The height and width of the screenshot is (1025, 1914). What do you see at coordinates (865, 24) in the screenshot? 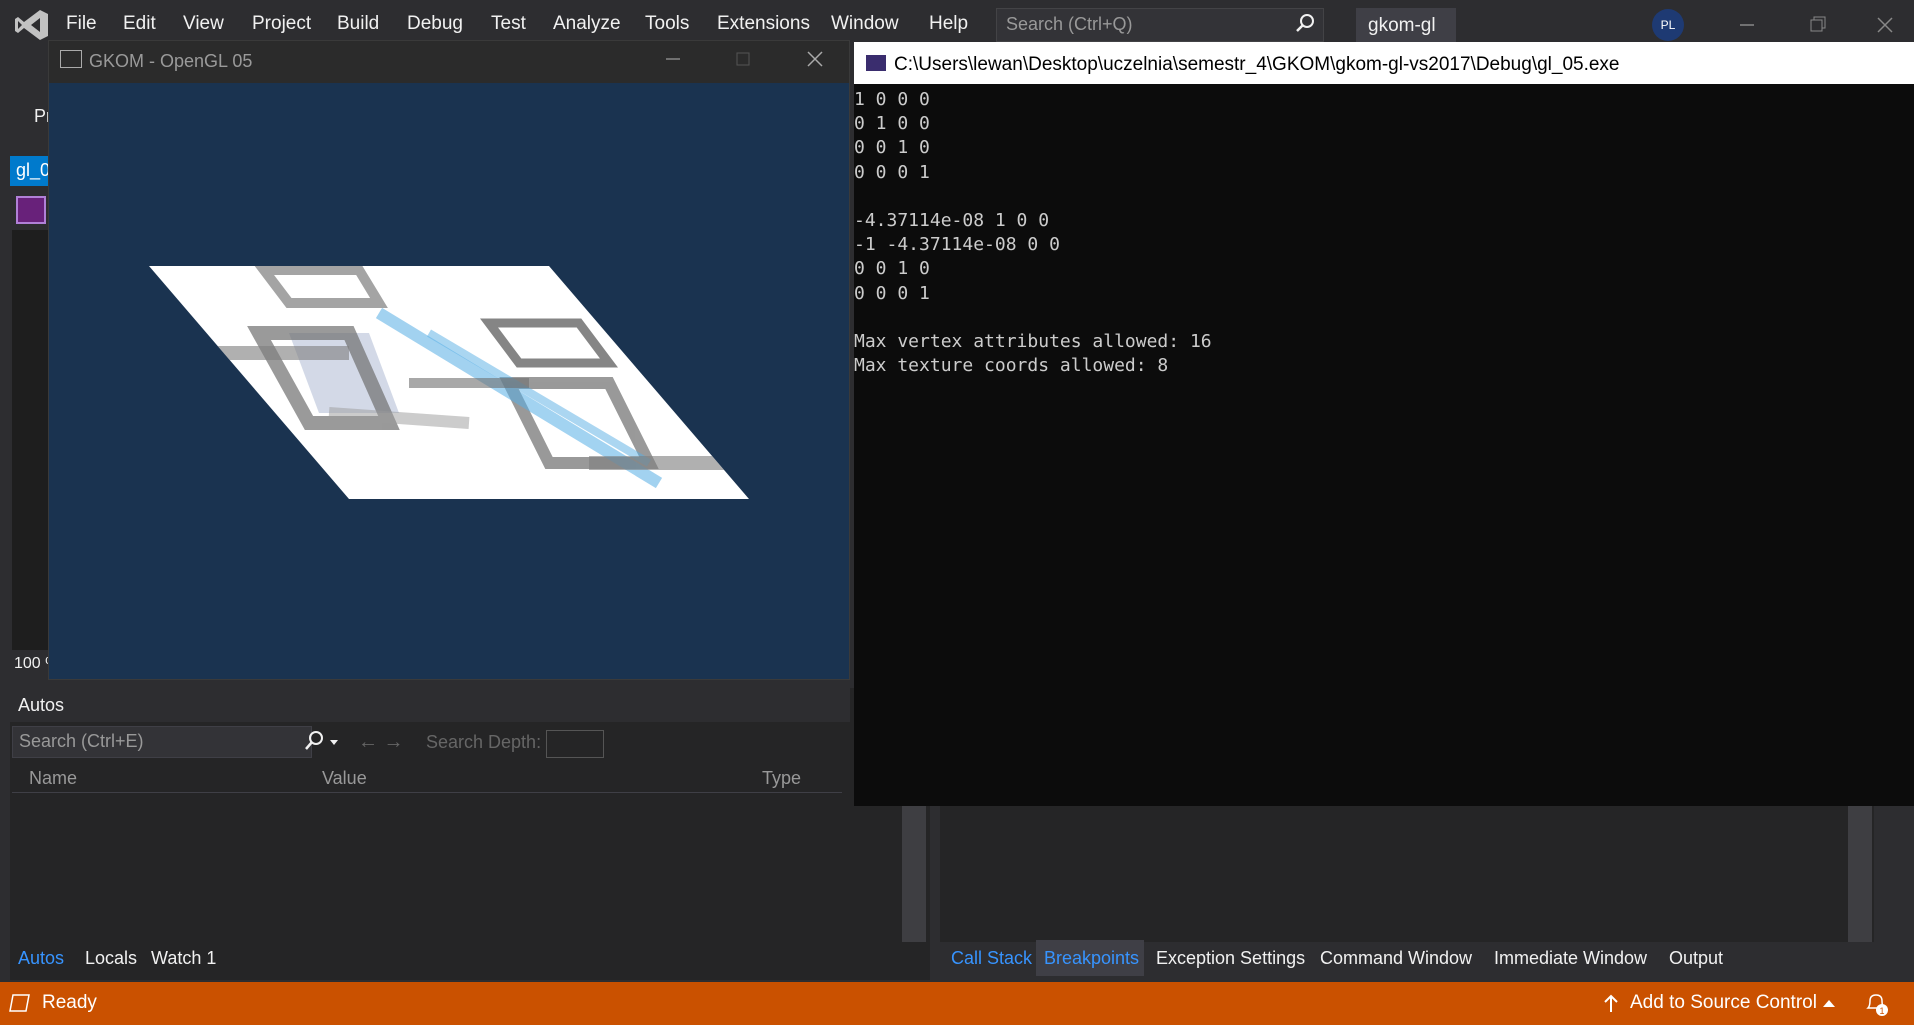
I see `menu-window: Window` at bounding box center [865, 24].